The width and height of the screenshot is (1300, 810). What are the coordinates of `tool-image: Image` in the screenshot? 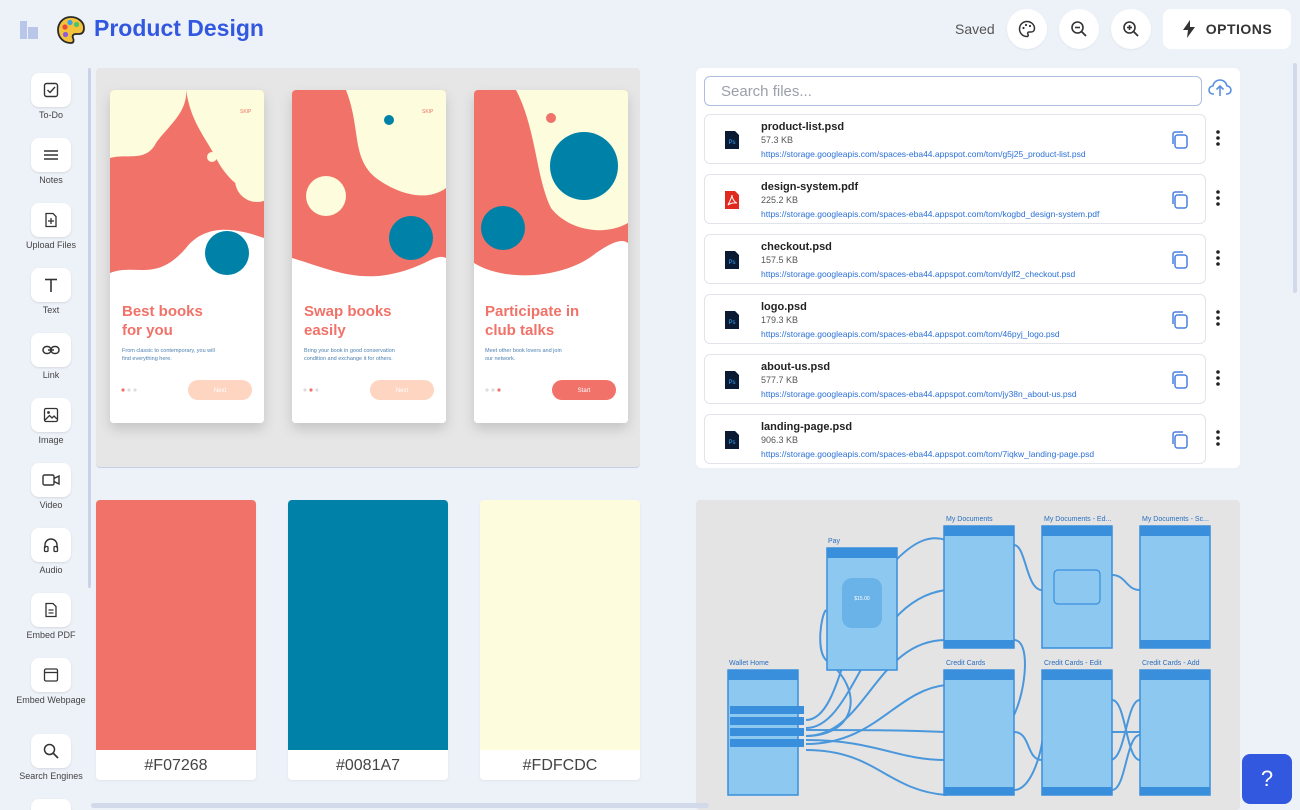 It's located at (51, 422).